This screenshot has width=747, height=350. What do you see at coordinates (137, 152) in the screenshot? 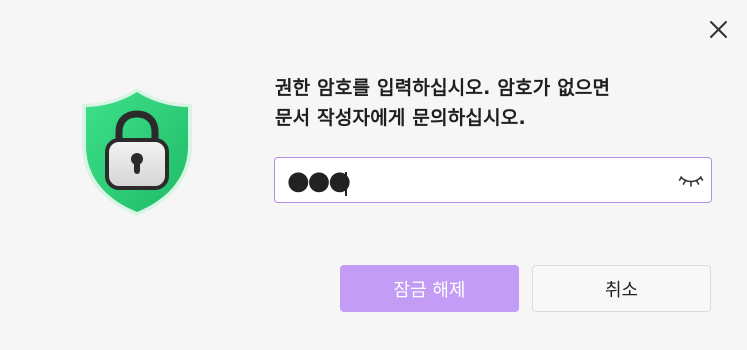
I see `shield-lock-icon` at bounding box center [137, 152].